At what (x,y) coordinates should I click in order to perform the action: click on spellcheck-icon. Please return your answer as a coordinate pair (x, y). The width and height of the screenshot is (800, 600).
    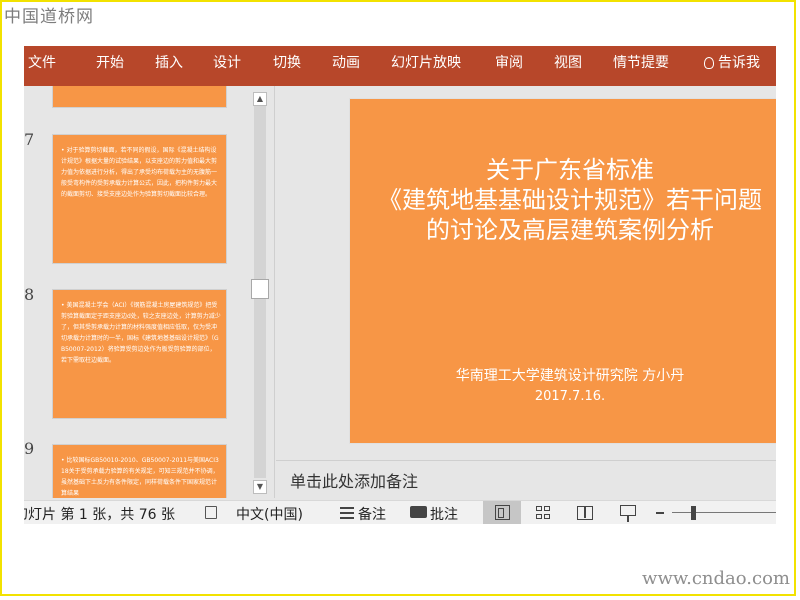
    Looking at the image, I should click on (211, 512).